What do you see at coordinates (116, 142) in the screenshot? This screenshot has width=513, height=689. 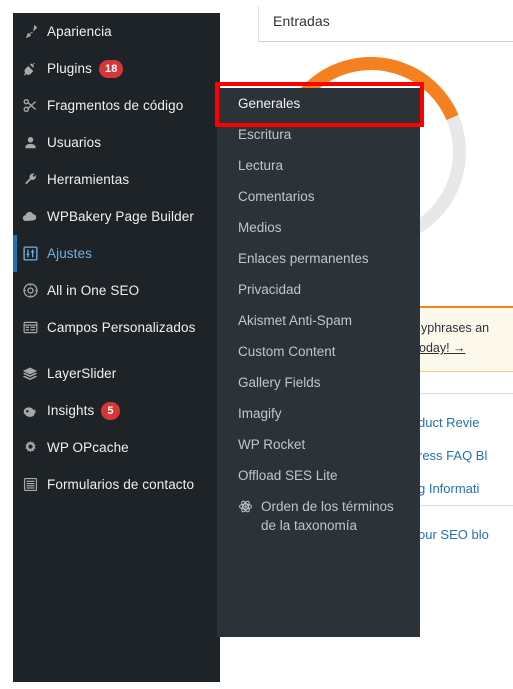 I see `sidebar-item-usuarios: Usuarios` at bounding box center [116, 142].